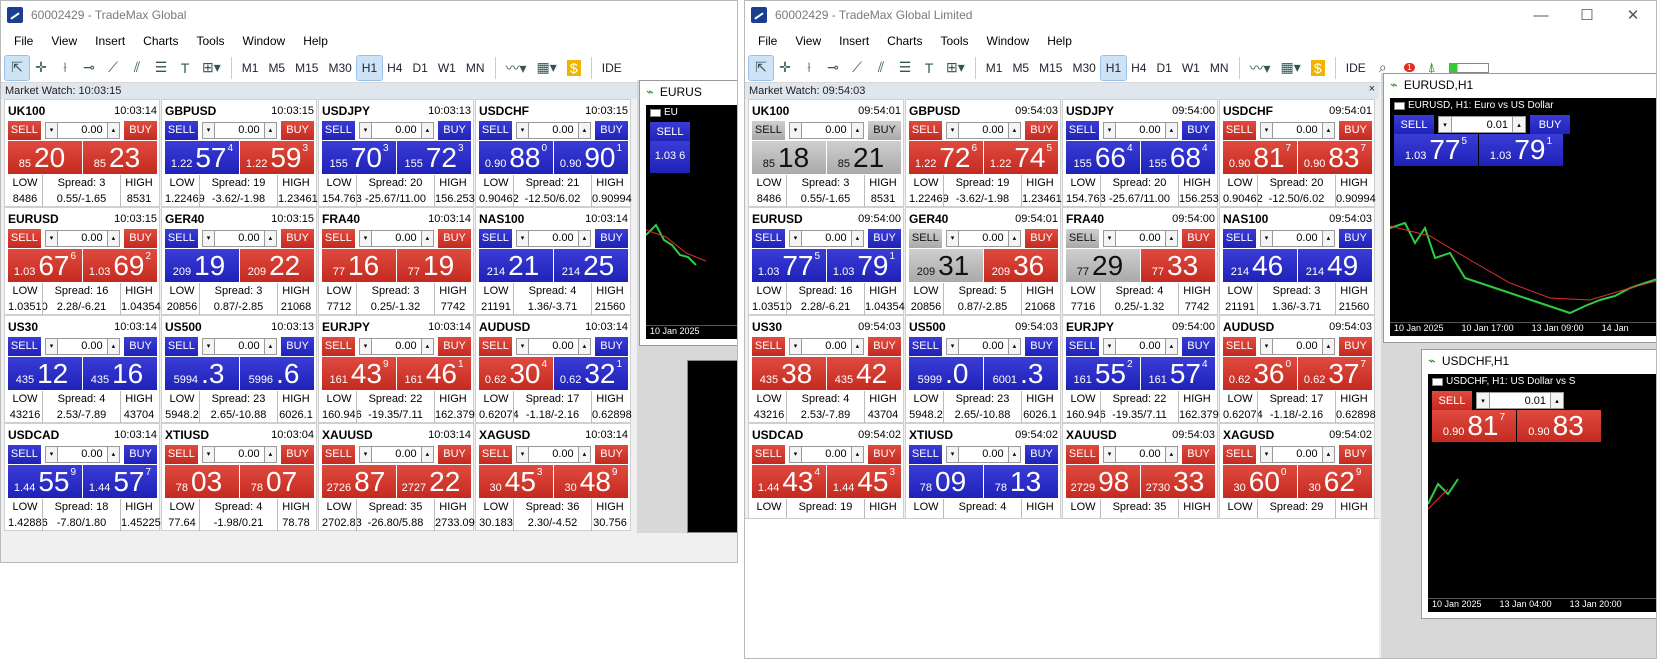 This screenshot has height=659, width=1657. What do you see at coordinates (202, 157) in the screenshot?
I see `sell-price: 1.22 57 4` at bounding box center [202, 157].